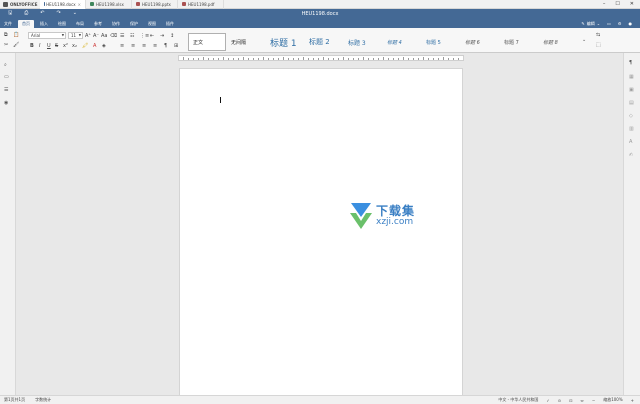 The height and width of the screenshot is (404, 640). Describe the element at coordinates (79, 4) in the screenshot. I see `close-icon: ×` at that location.